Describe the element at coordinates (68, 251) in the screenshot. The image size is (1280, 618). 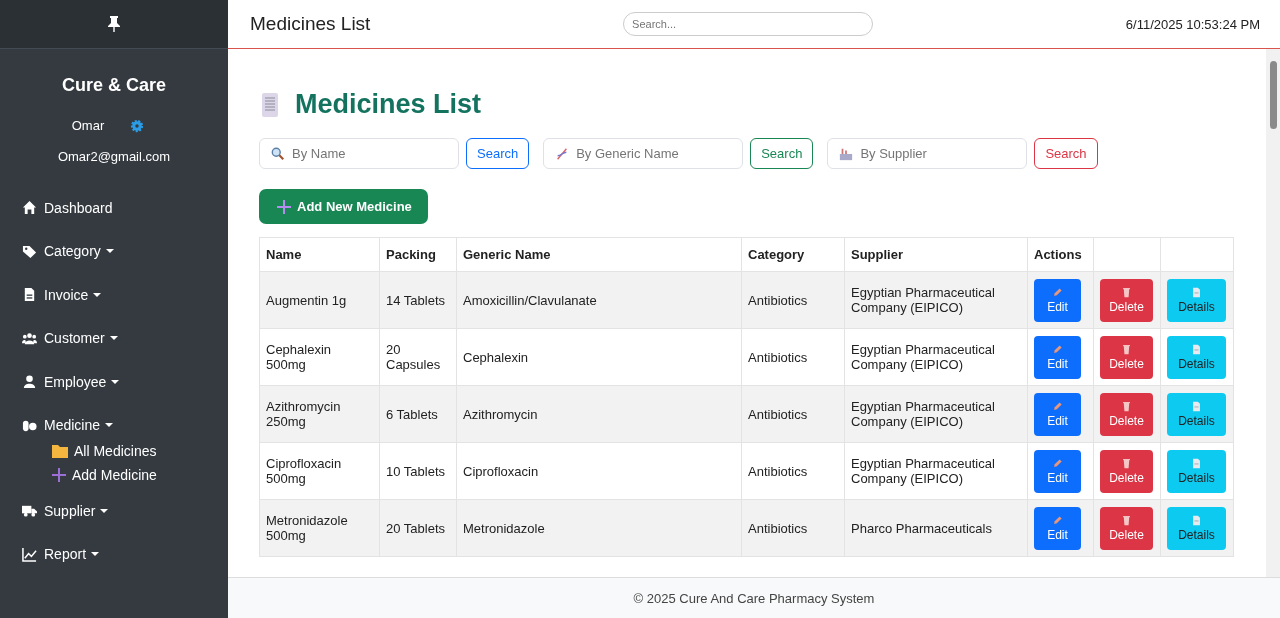
I see `sidebar-item: Category` at that location.